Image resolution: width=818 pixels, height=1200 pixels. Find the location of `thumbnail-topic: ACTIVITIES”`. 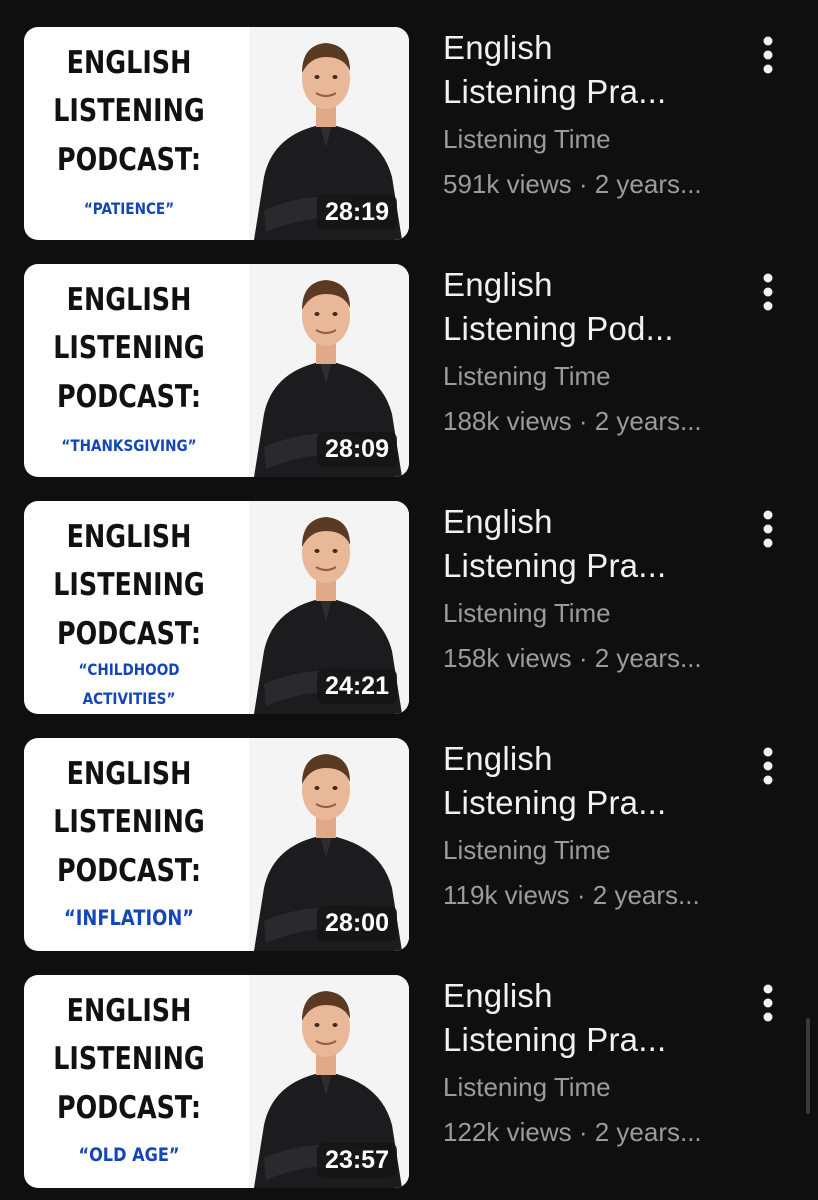

thumbnail-topic: ACTIVITIES” is located at coordinates (129, 698).